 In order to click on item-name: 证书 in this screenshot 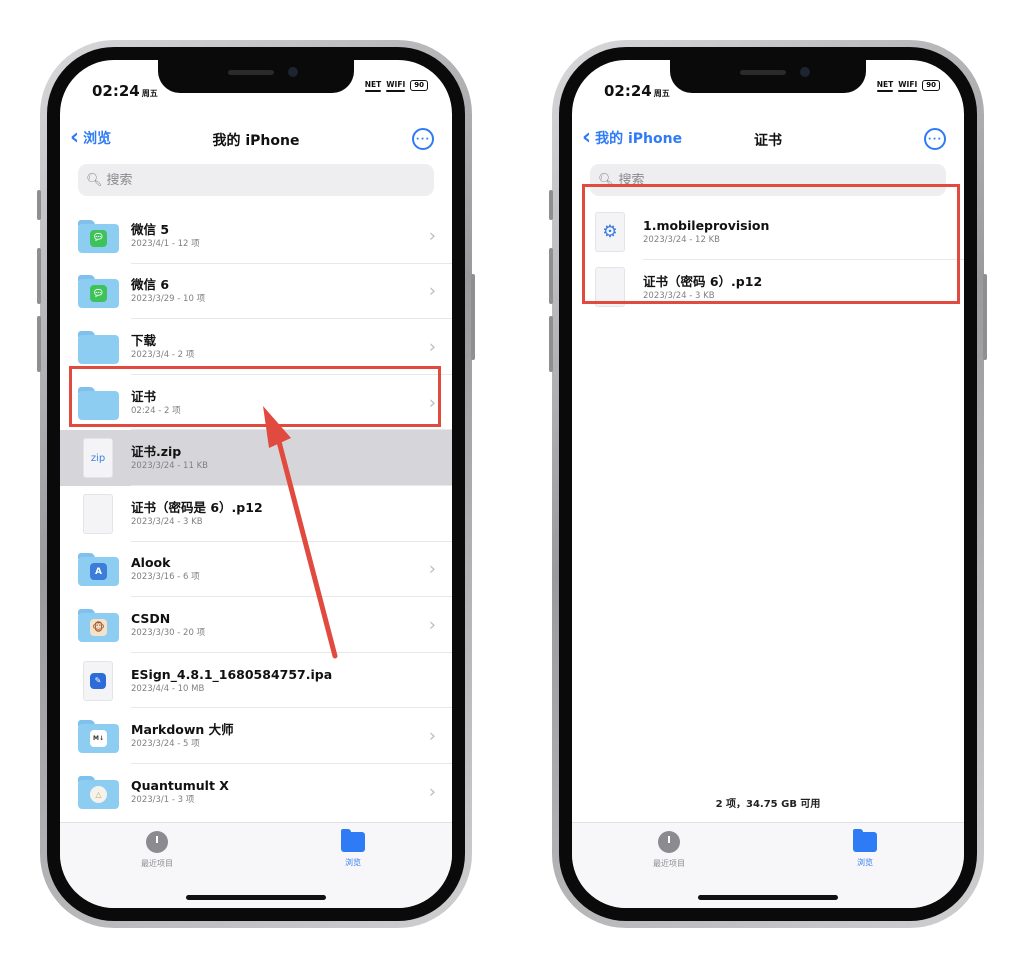, I will do `click(144, 396)`.